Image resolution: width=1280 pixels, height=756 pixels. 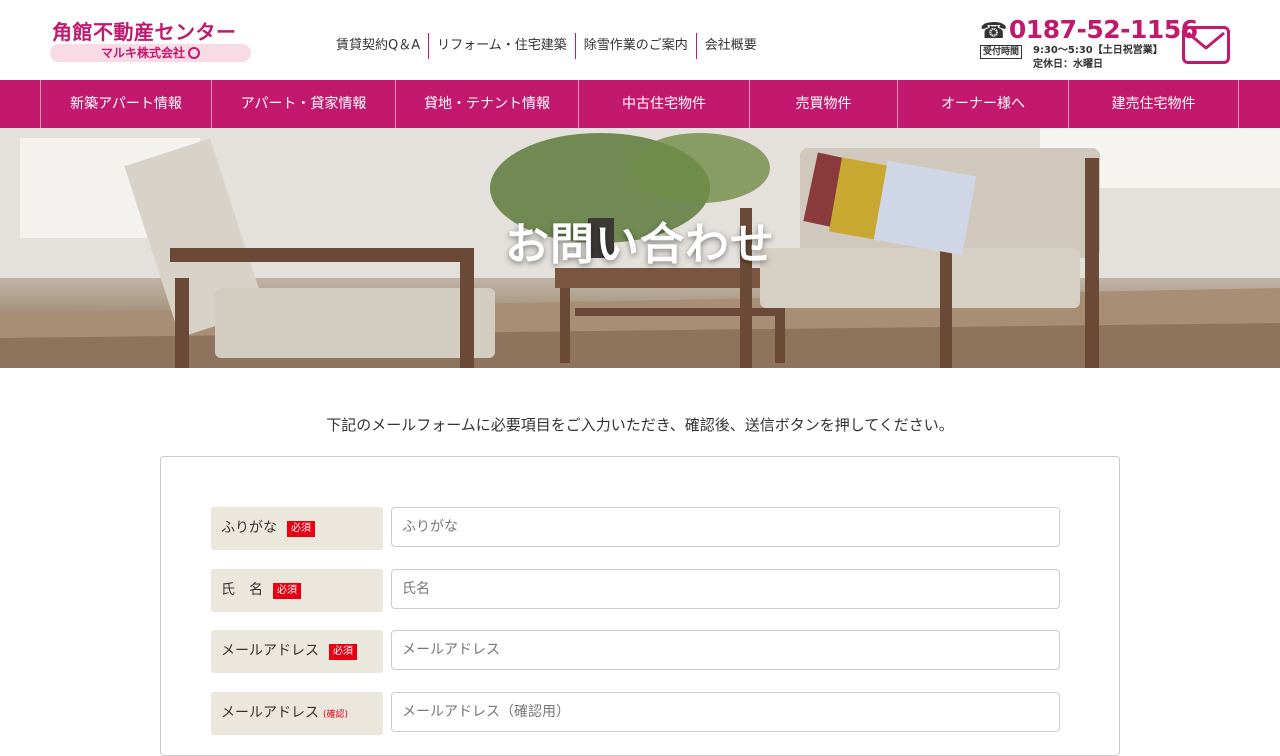 What do you see at coordinates (501, 46) in the screenshot?
I see `top-link-reform: リフォーム・住宅建築` at bounding box center [501, 46].